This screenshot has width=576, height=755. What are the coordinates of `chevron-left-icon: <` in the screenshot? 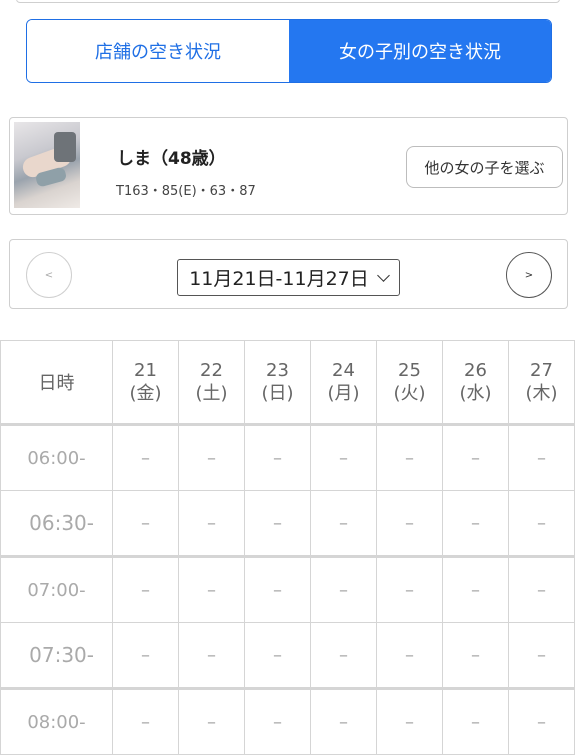 It's located at (49, 275).